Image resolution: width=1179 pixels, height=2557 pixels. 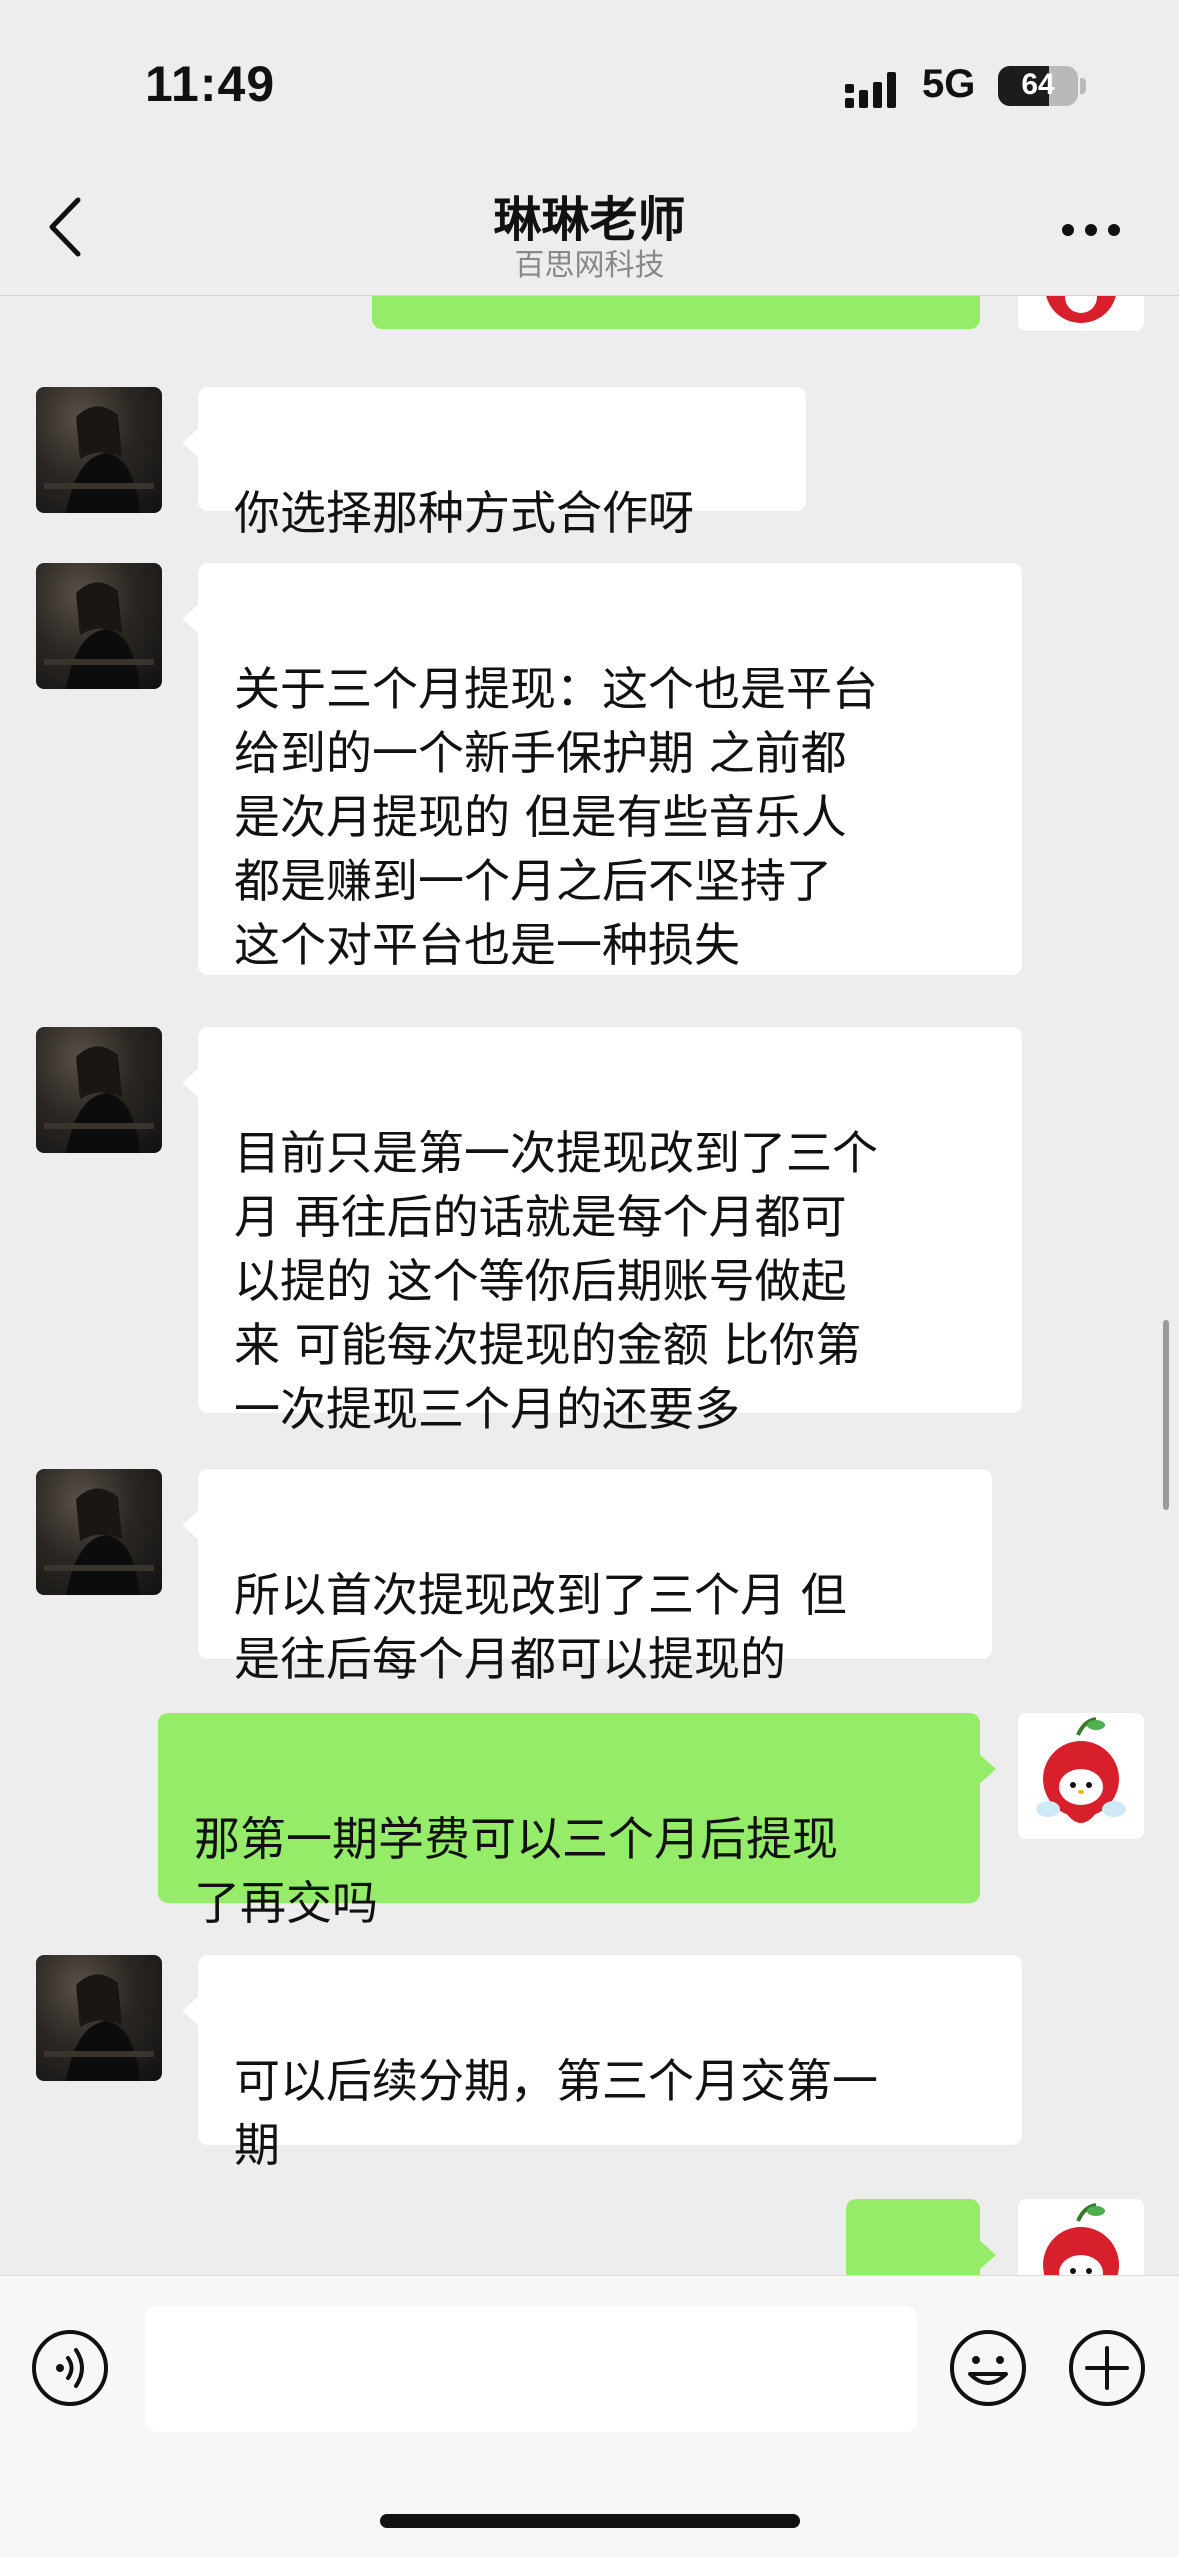 I want to click on voice-icon, so click(x=70, y=2368).